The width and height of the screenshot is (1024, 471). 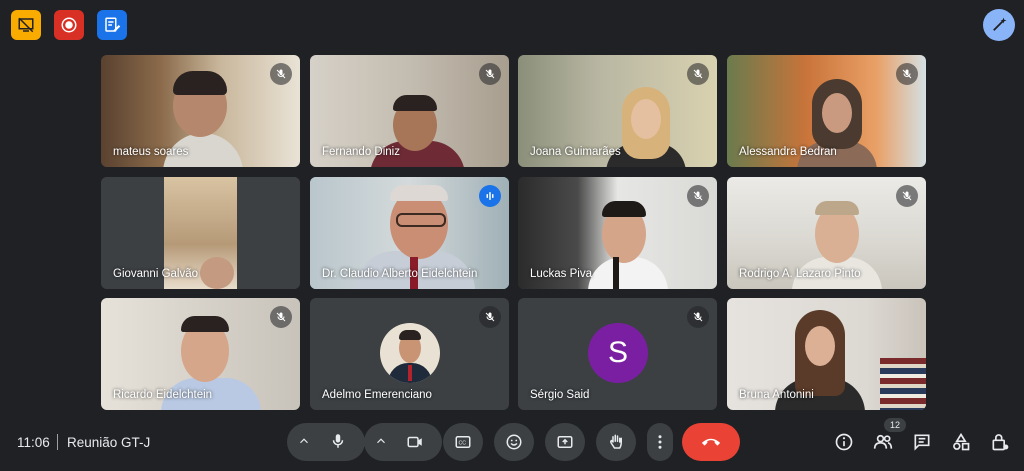 I want to click on raise-hand-button, so click(x=616, y=442).